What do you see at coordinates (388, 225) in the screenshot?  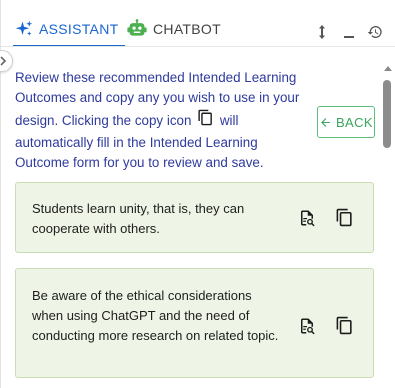 I see `vertical-scrollbar` at bounding box center [388, 225].